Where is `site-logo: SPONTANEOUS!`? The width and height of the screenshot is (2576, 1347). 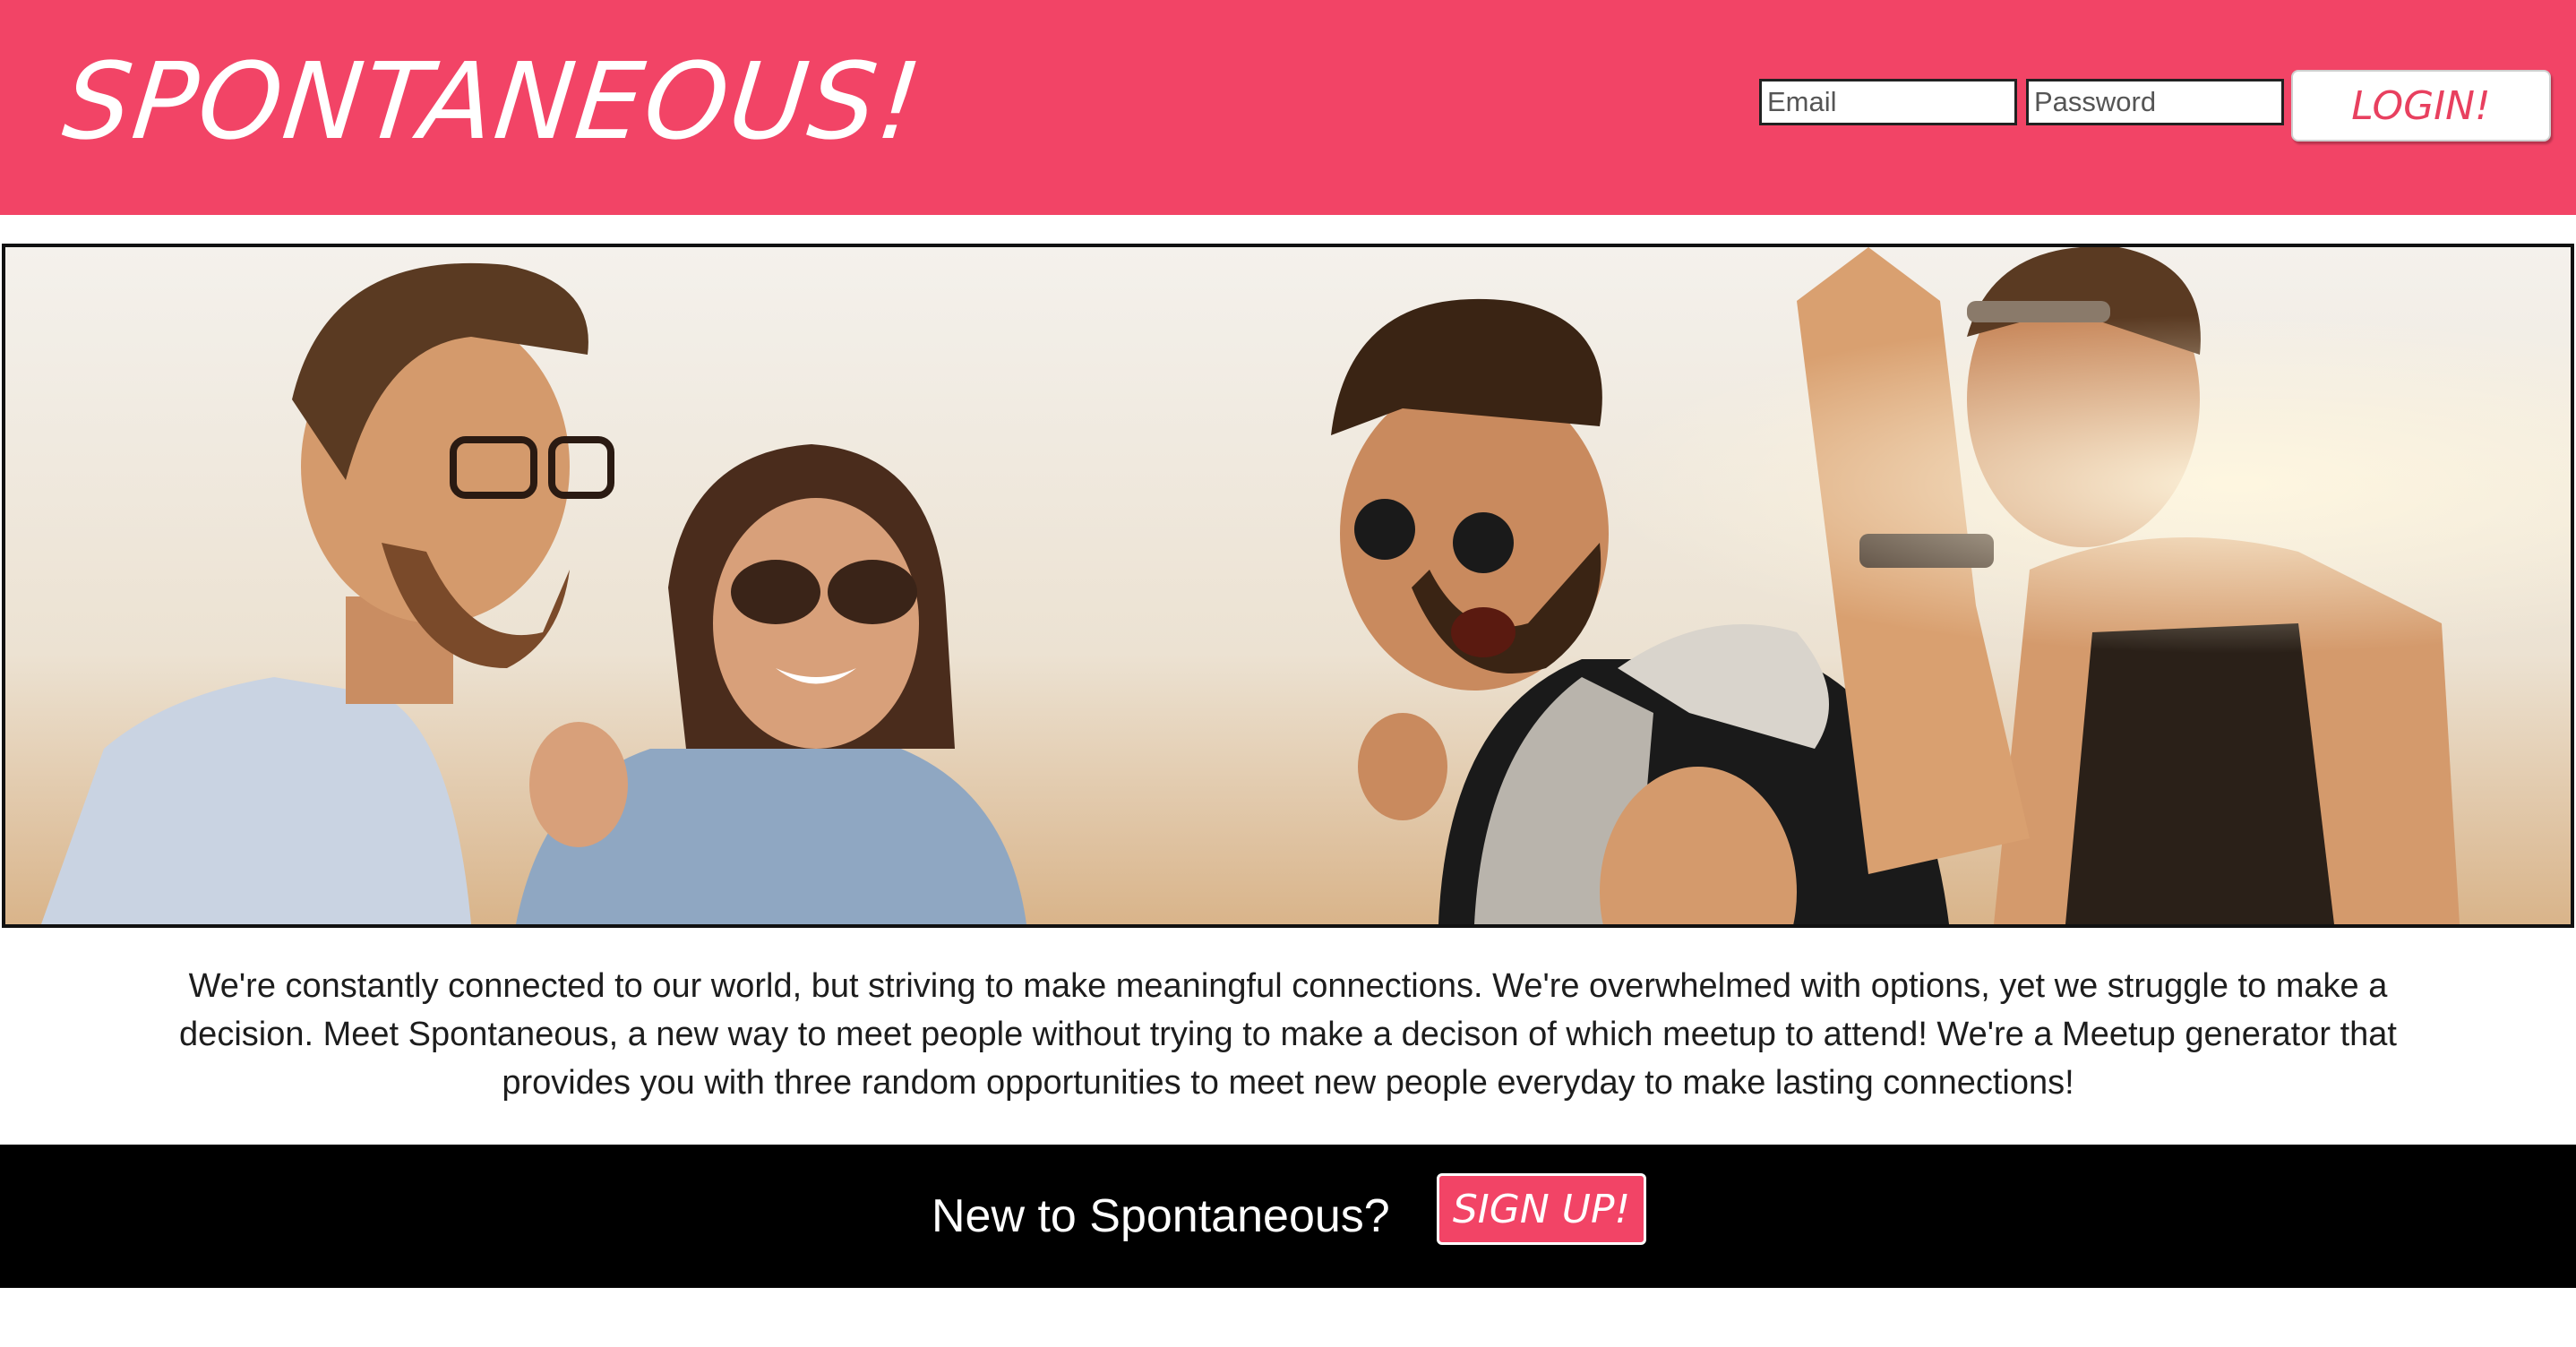
site-logo: SPONTANEOUS! is located at coordinates (493, 101).